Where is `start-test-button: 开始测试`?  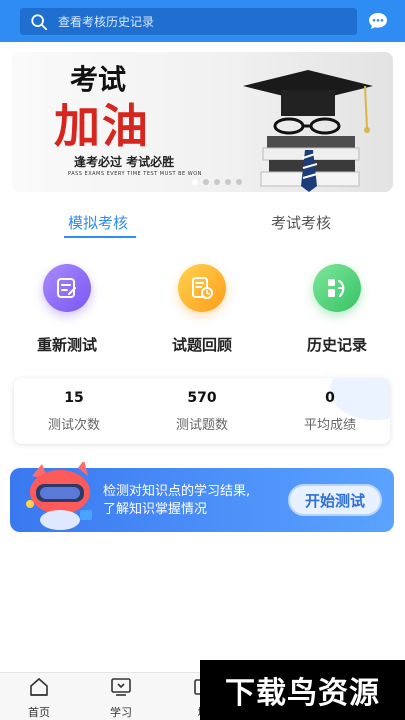
start-test-button: 开始测试 is located at coordinates (335, 500).